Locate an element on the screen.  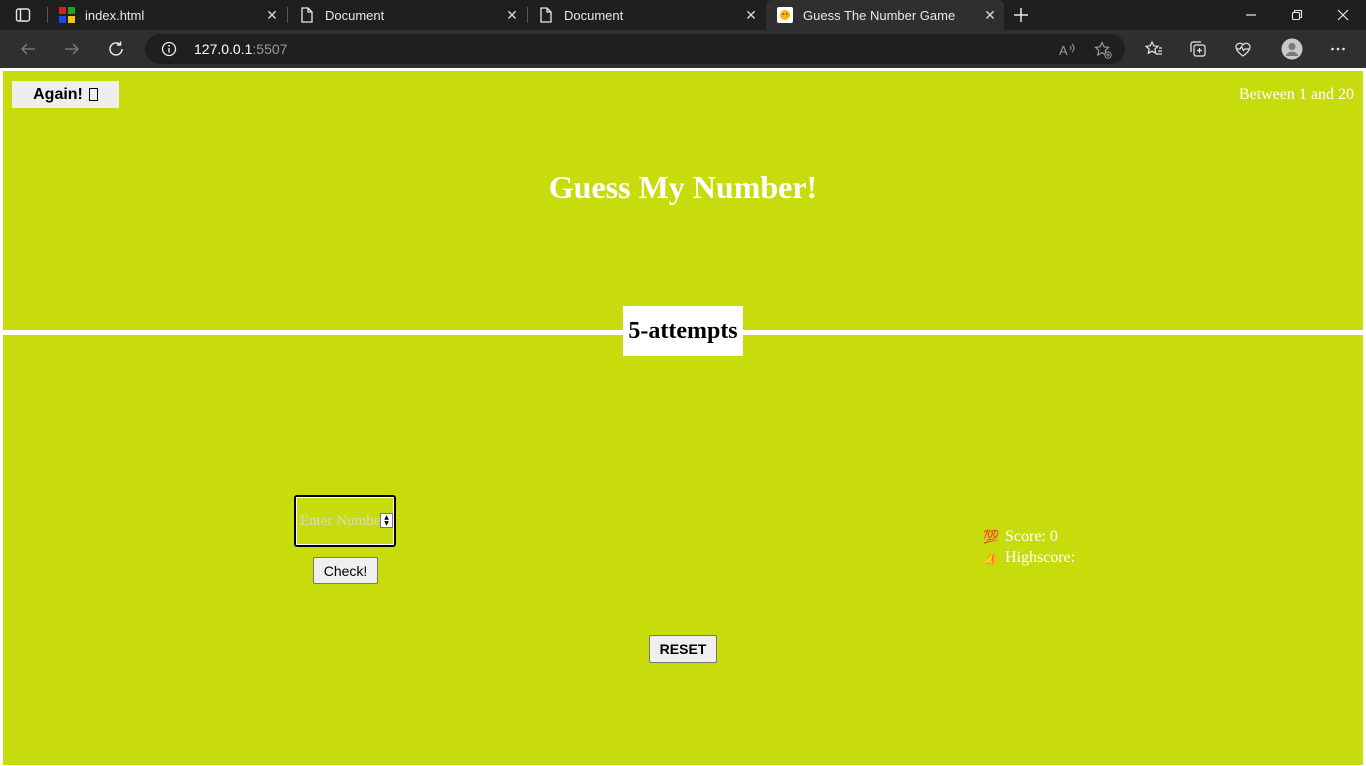
tab-guess-the-number: Guess The Number Game ✕ is located at coordinates (885, 15).